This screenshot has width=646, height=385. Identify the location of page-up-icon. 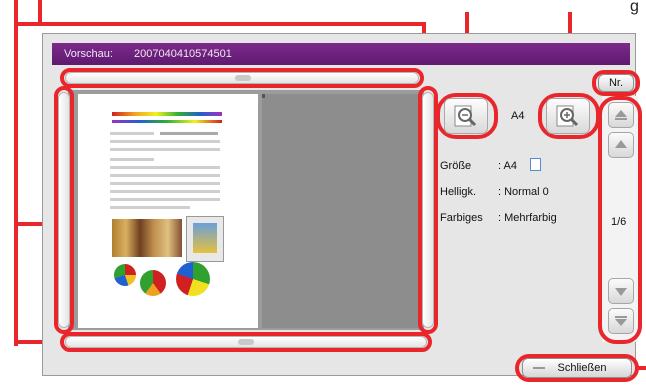
(621, 144).